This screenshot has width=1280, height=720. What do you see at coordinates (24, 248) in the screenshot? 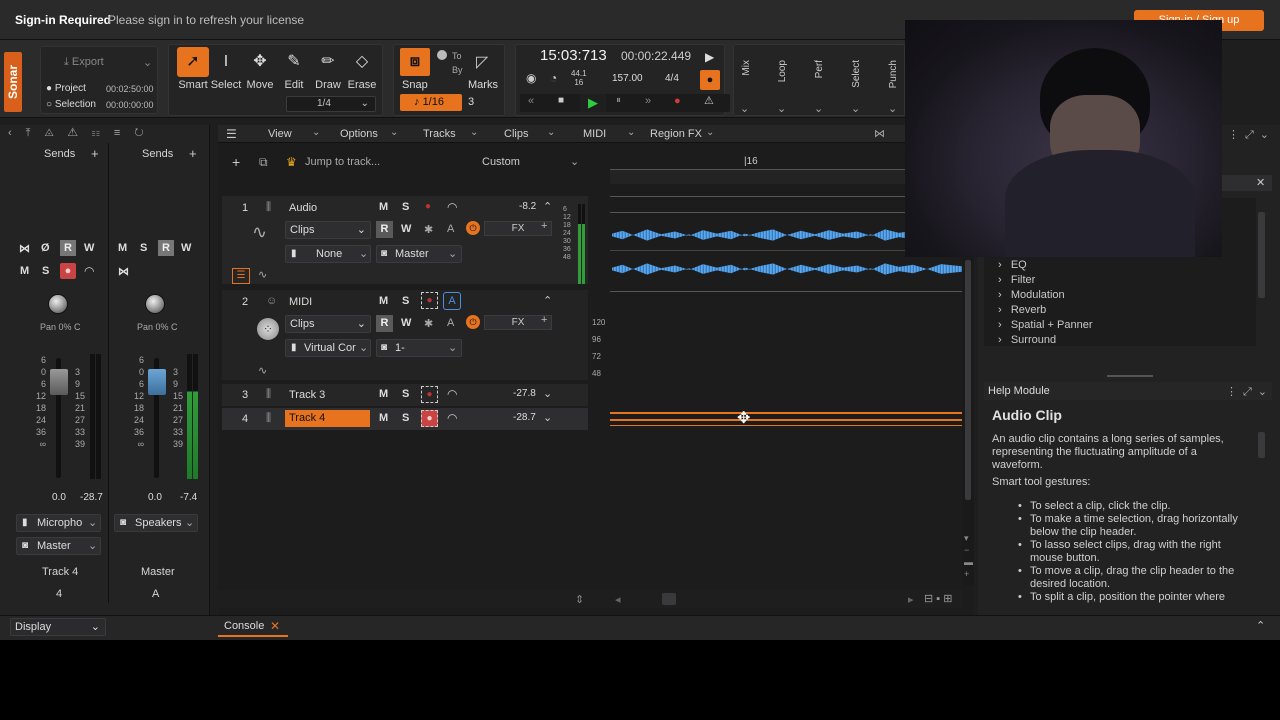
I see `phase-icon: ⋈` at bounding box center [24, 248].